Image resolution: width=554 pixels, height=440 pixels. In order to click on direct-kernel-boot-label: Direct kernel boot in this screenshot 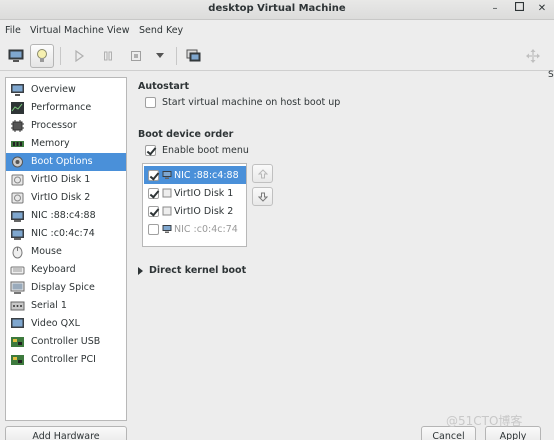, I will do `click(198, 270)`.